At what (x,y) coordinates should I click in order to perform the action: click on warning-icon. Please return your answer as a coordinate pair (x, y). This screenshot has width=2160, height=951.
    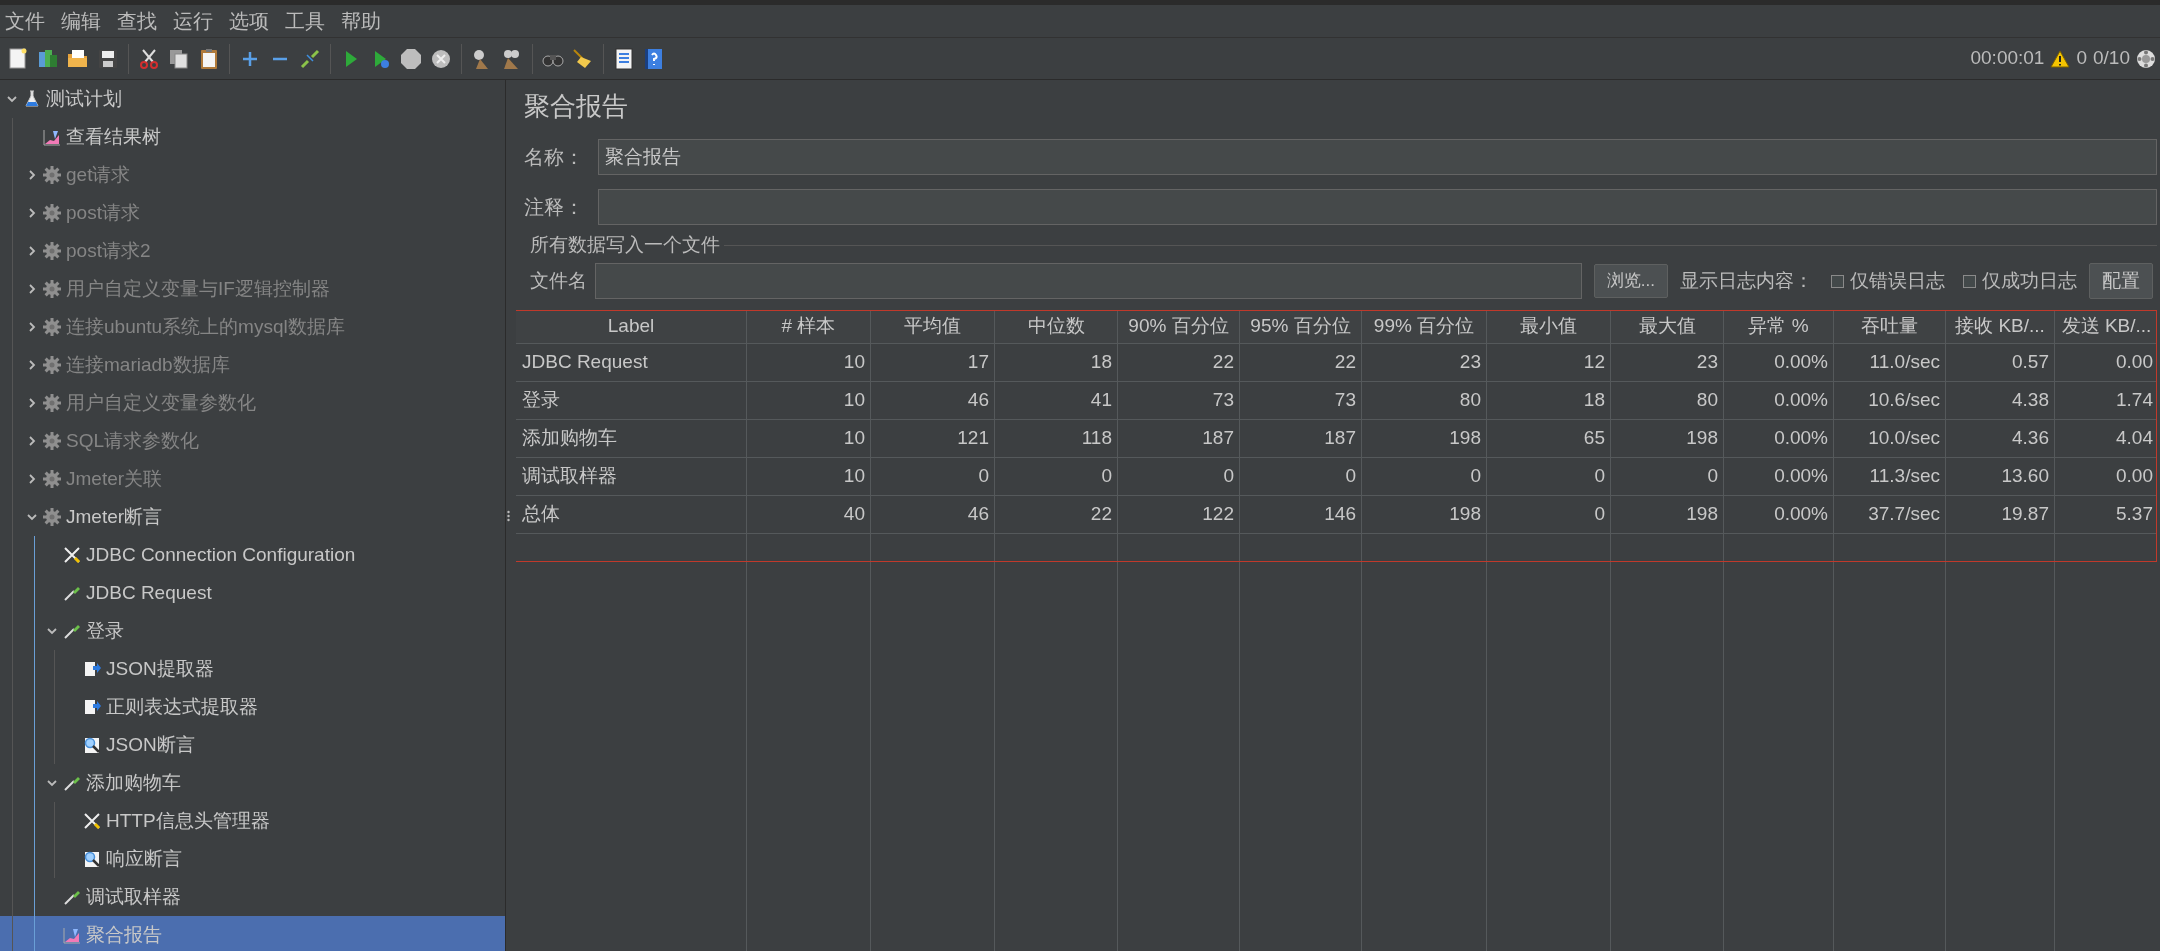
    Looking at the image, I should click on (2060, 58).